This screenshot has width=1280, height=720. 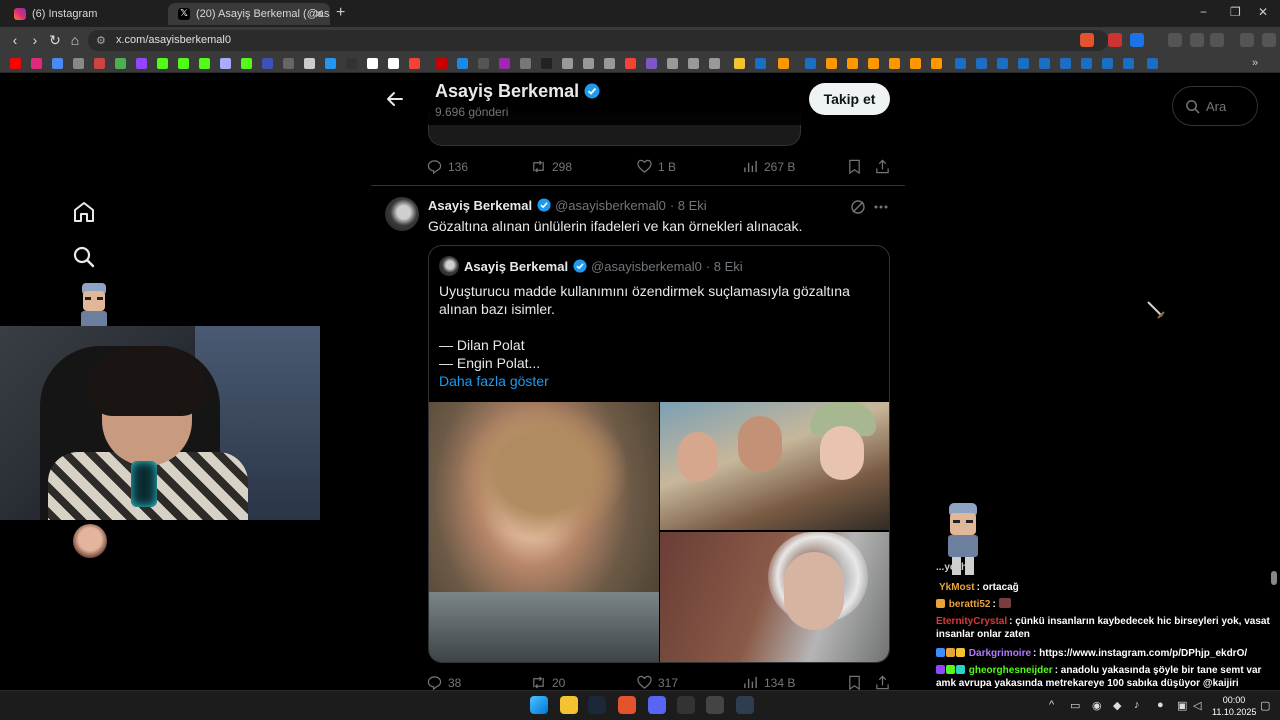 I want to click on tweet-author-avatar, so click(x=402, y=214).